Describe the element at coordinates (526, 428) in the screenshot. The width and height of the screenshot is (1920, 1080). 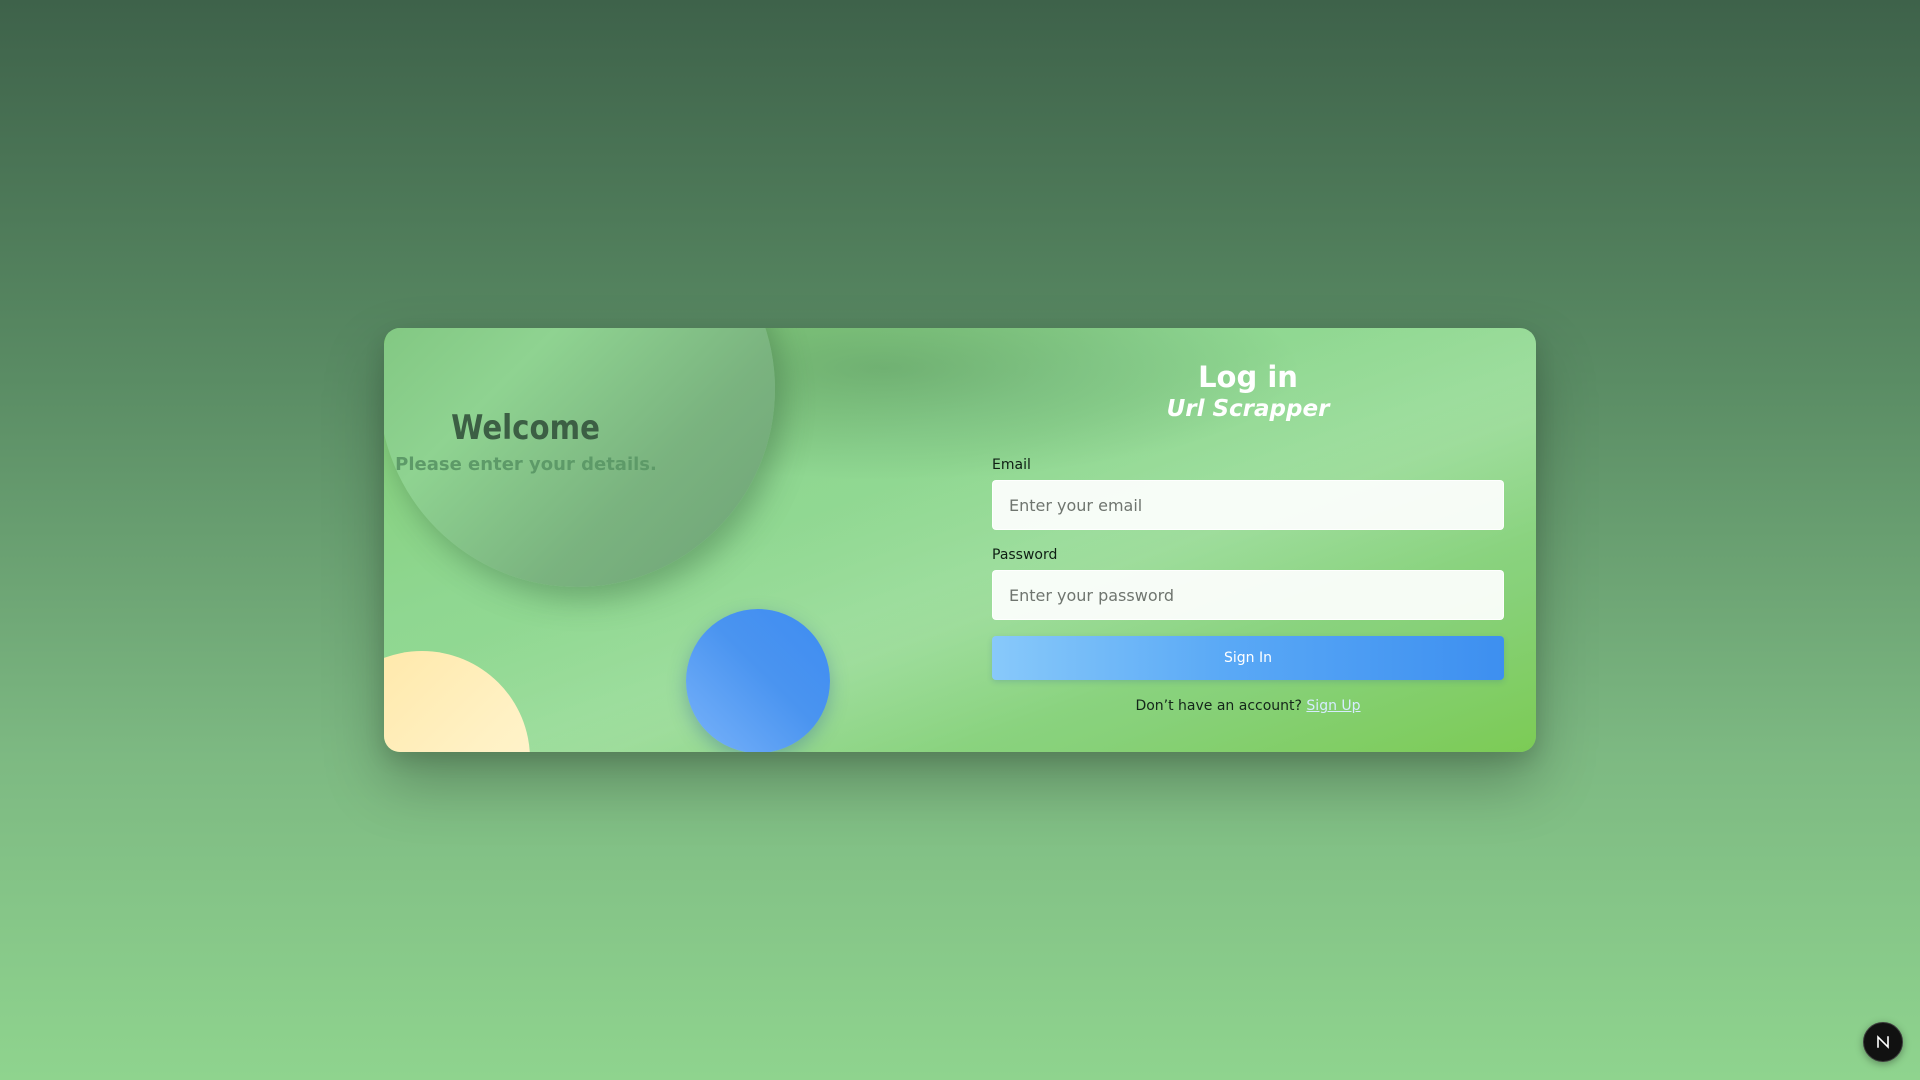
I see `welcome-title: Welcome` at that location.